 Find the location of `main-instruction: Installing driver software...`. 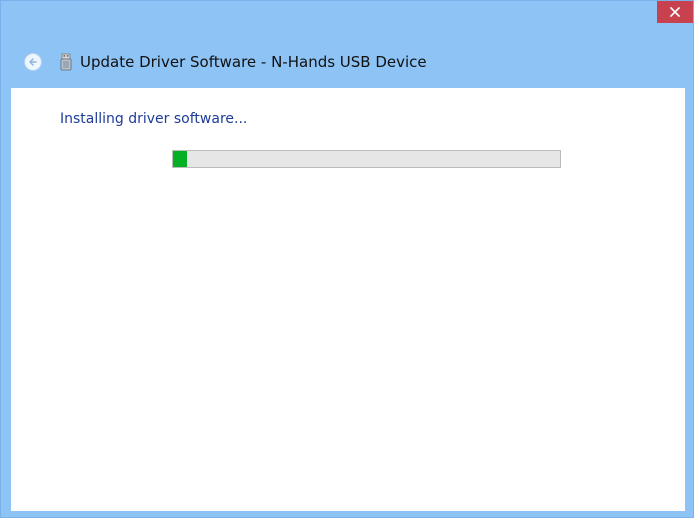

main-instruction: Installing driver software... is located at coordinates (154, 119).